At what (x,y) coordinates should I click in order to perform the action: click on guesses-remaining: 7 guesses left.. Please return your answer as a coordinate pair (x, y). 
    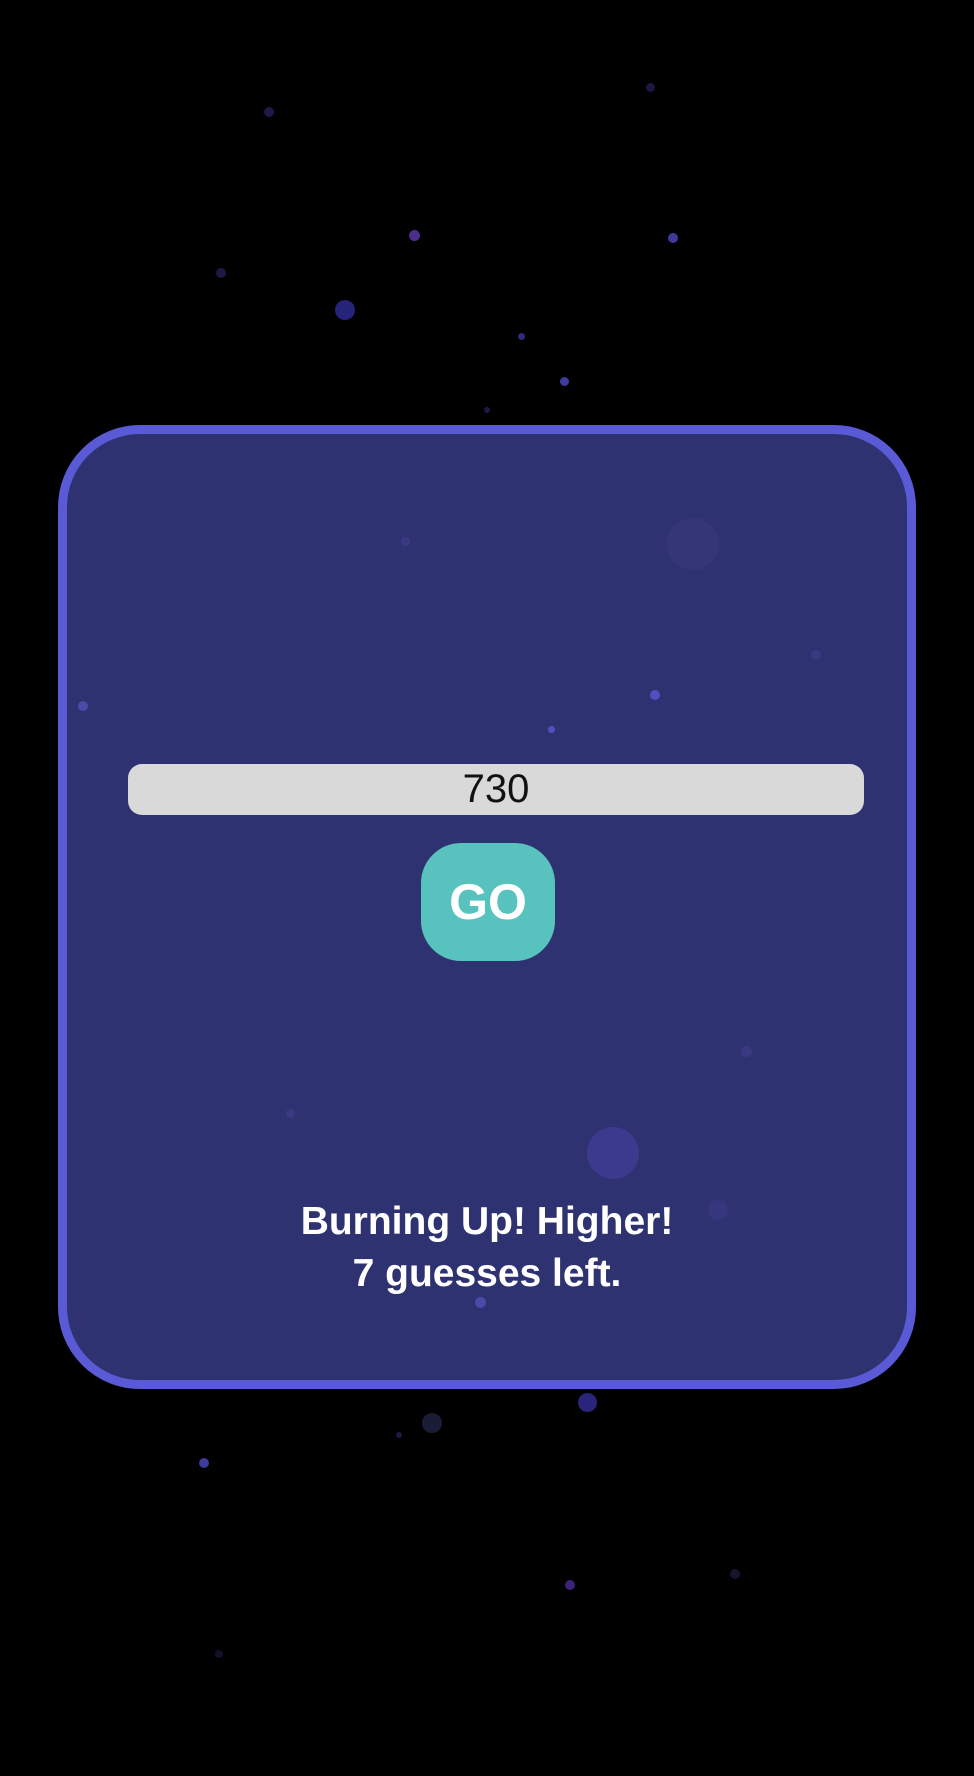
    Looking at the image, I should click on (487, 1273).